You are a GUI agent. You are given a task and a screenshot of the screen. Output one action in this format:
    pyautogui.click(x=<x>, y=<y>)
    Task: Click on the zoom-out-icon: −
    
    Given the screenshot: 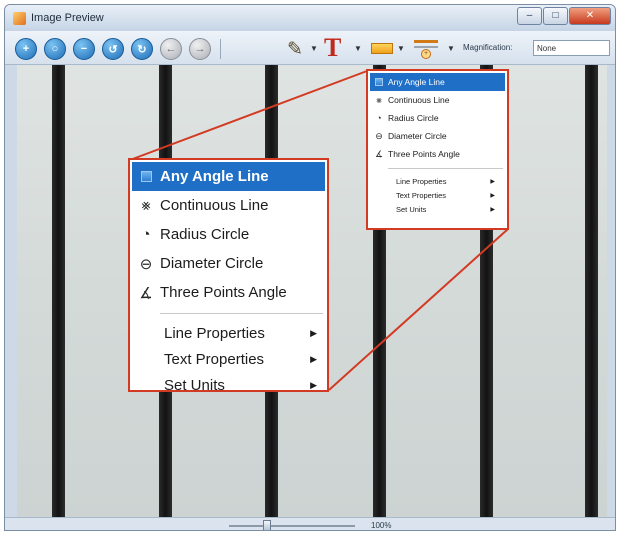 What is the action you would take?
    pyautogui.click(x=84, y=49)
    